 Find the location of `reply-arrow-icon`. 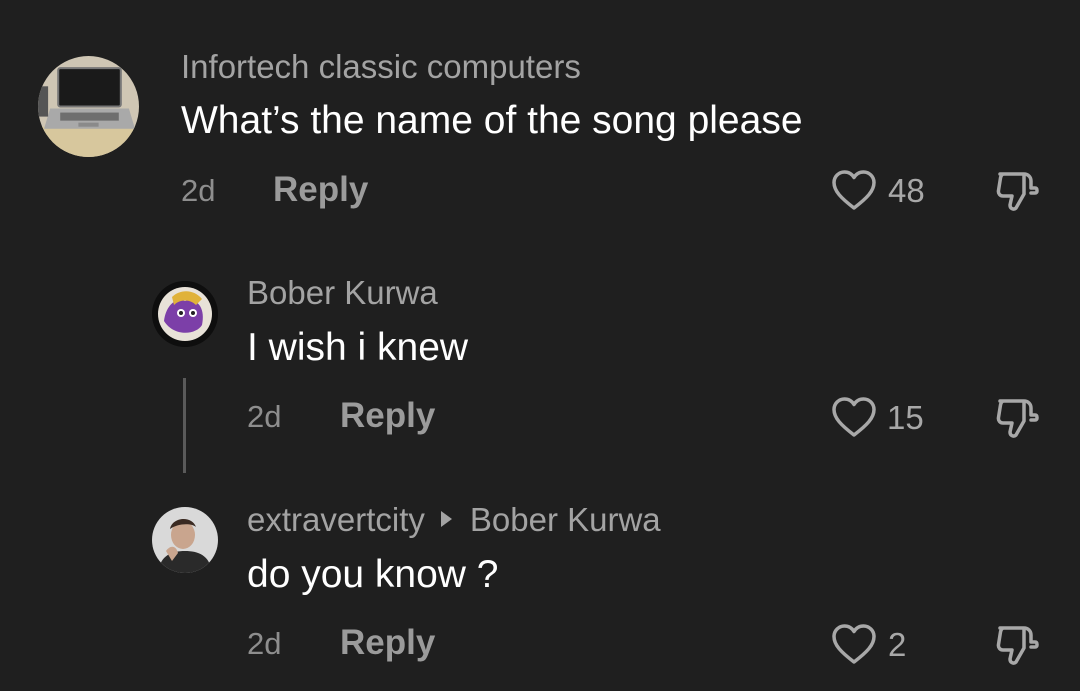

reply-arrow-icon is located at coordinates (446, 519).